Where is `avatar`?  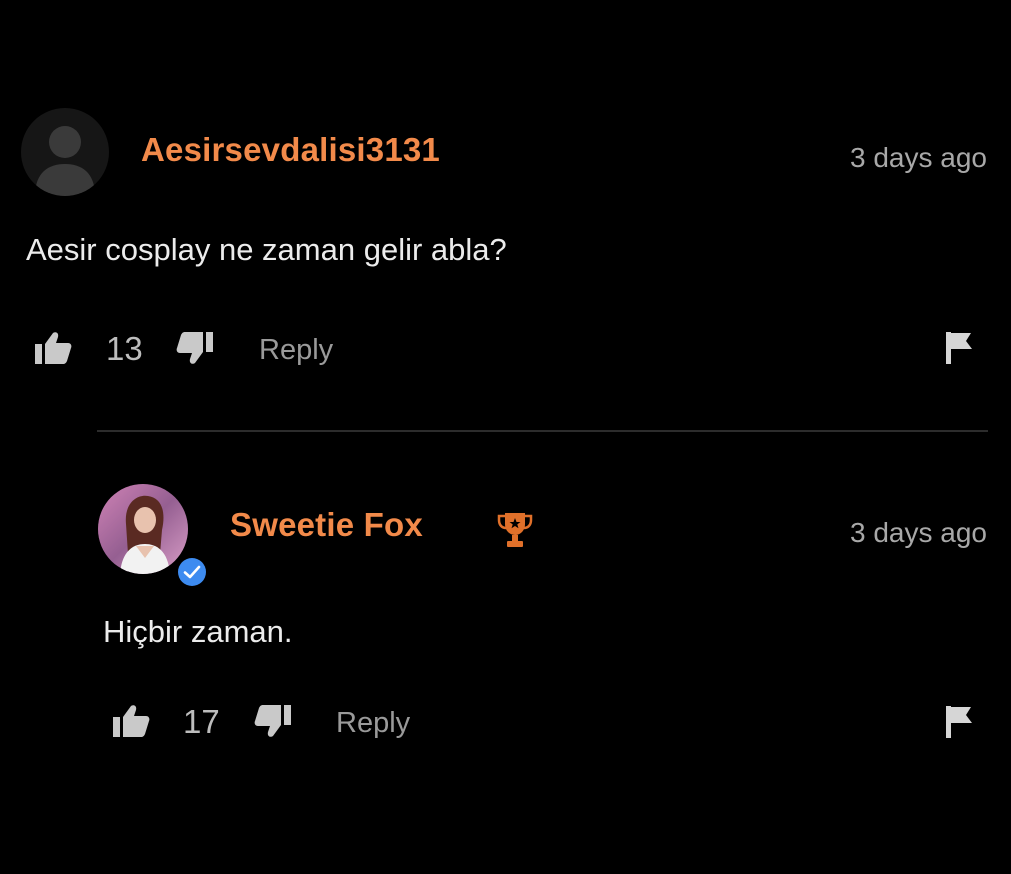 avatar is located at coordinates (65, 152).